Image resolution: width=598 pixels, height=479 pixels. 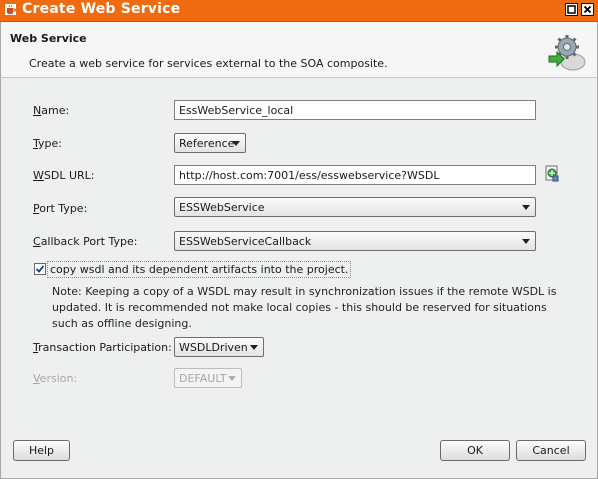 I want to click on callback-port-type-select: ESSWebServiceCallback, so click(x=355, y=241).